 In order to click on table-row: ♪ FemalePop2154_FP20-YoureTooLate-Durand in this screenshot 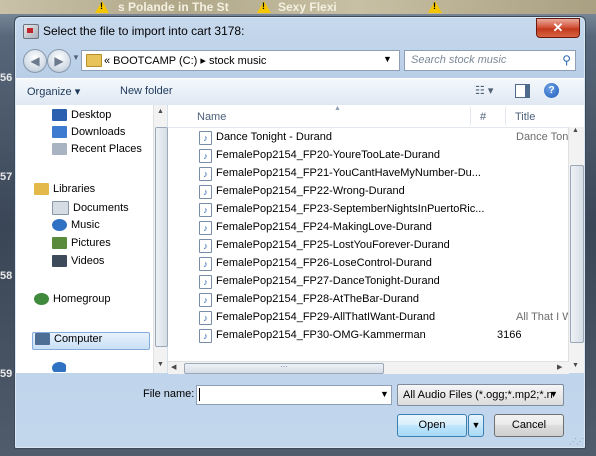, I will do `click(367, 155)`.